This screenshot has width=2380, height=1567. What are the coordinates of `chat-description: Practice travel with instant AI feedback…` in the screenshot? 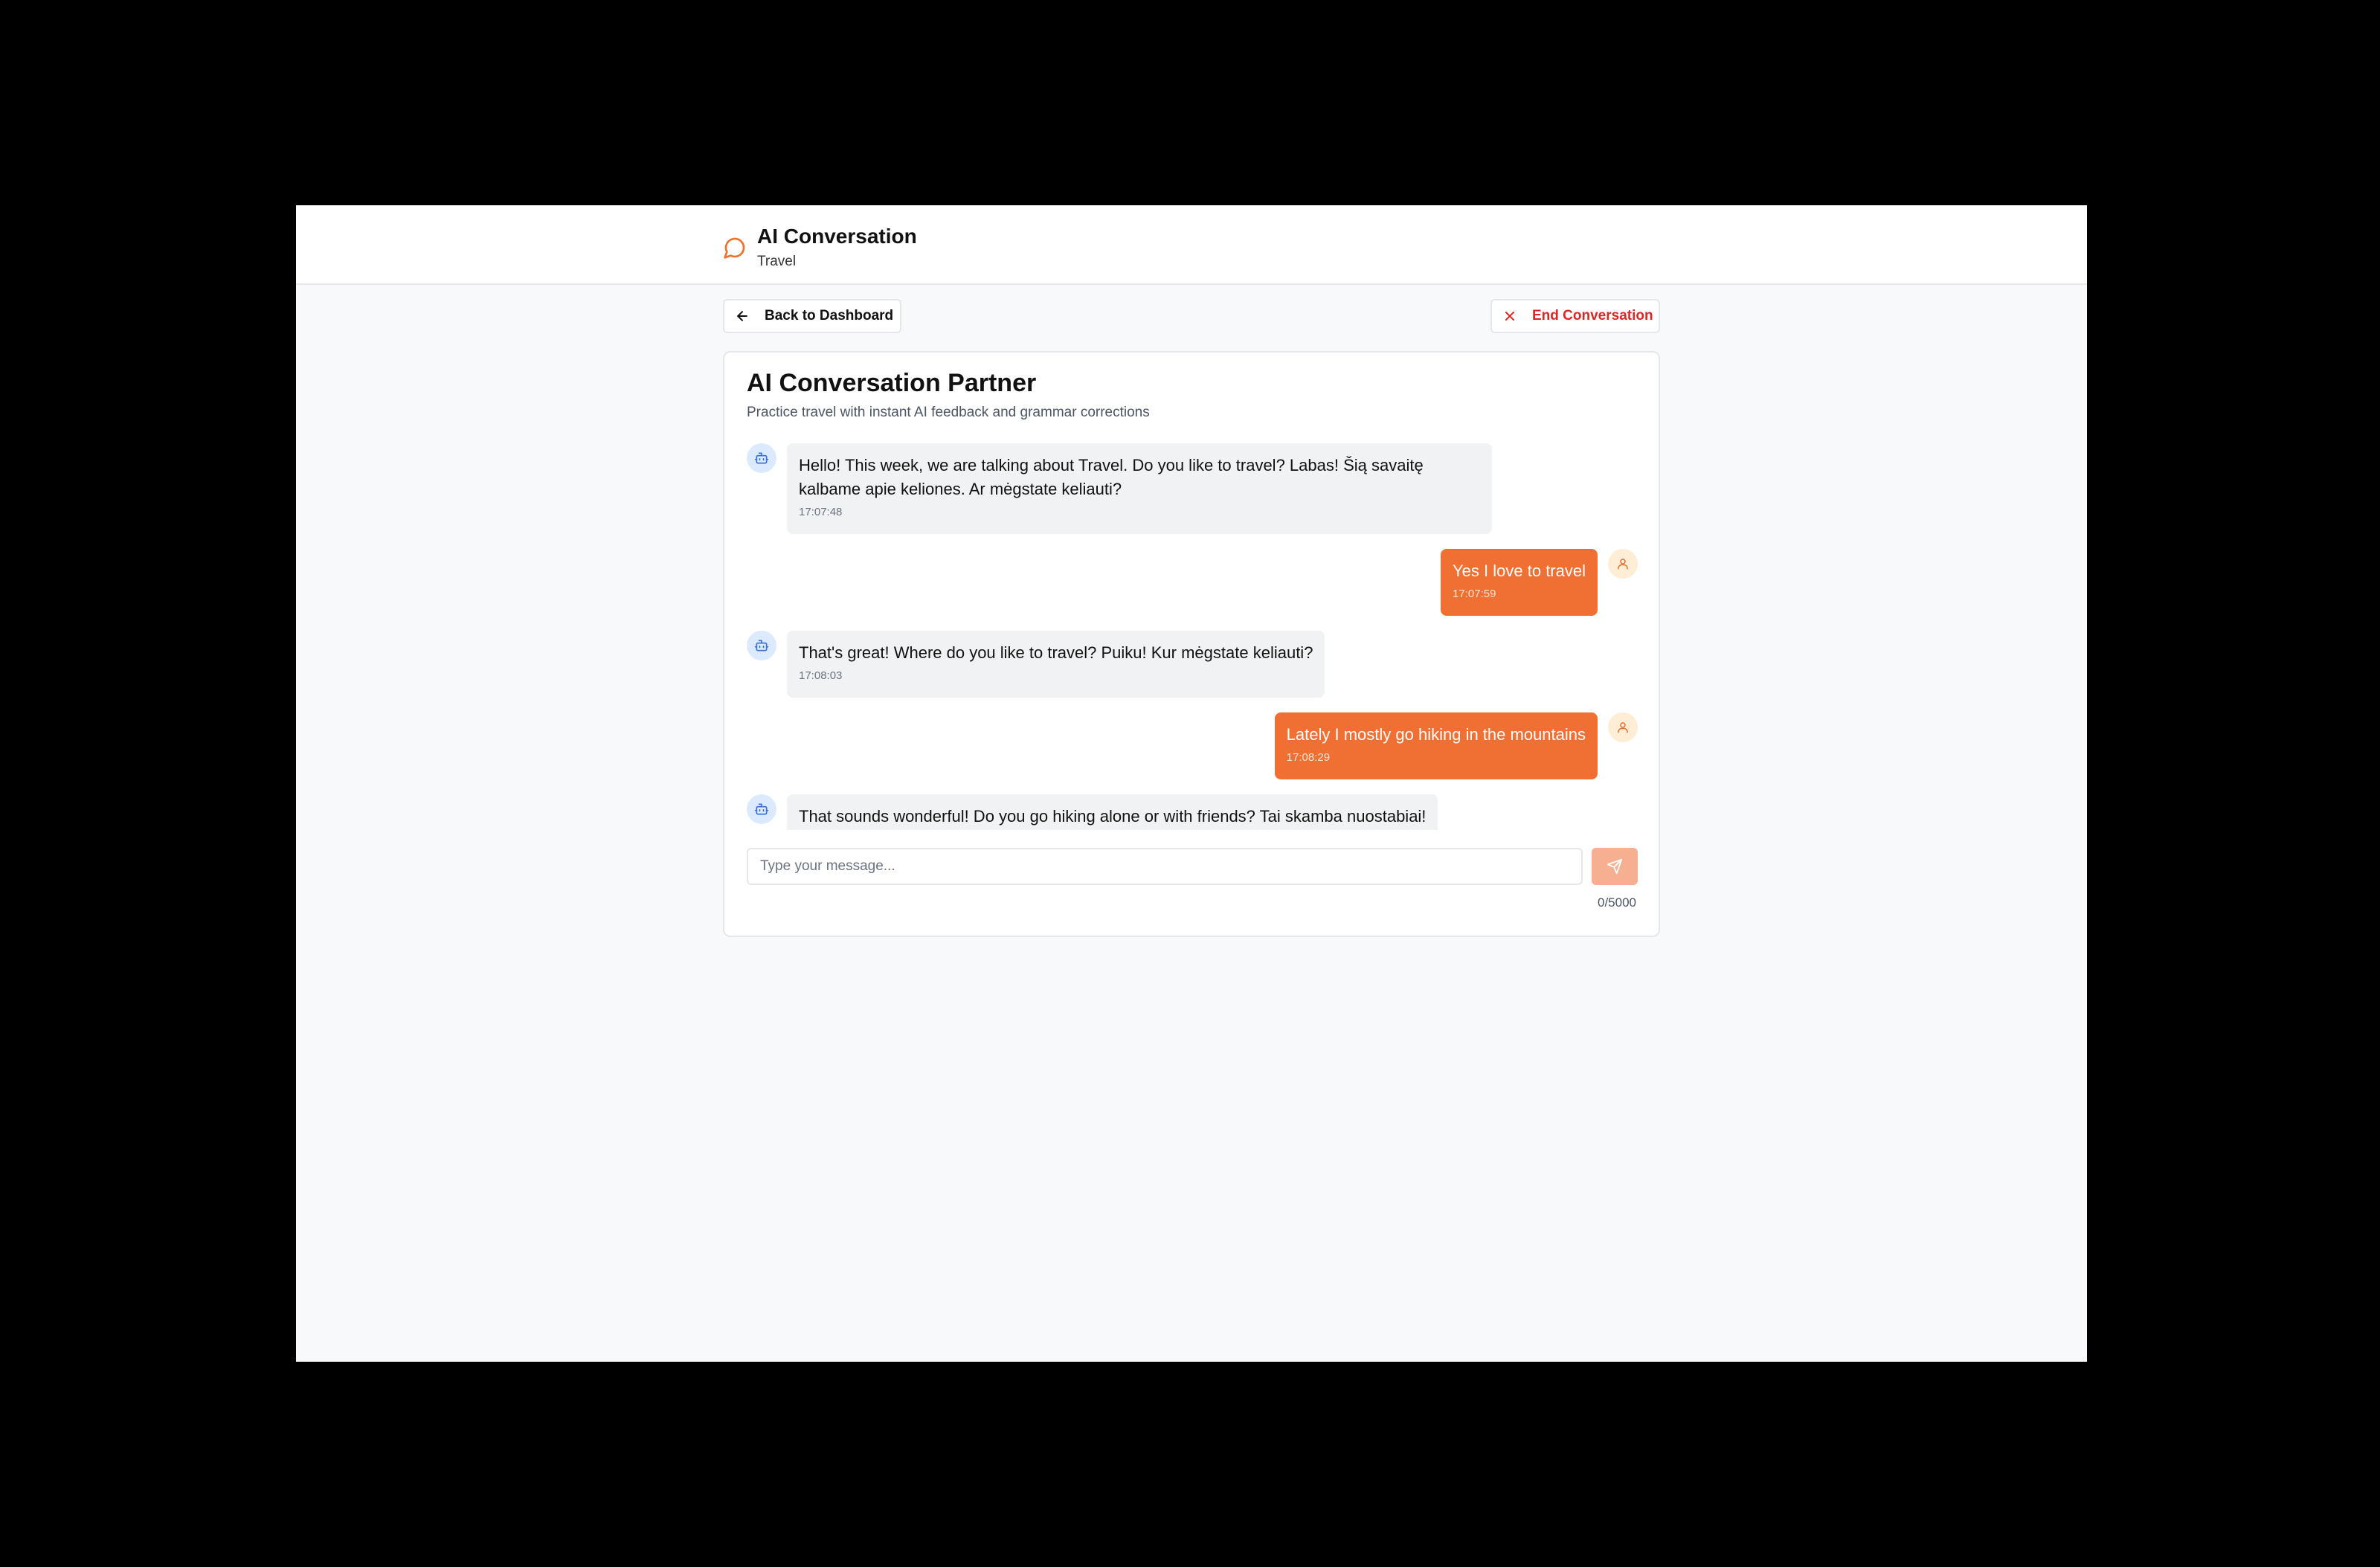 It's located at (949, 412).